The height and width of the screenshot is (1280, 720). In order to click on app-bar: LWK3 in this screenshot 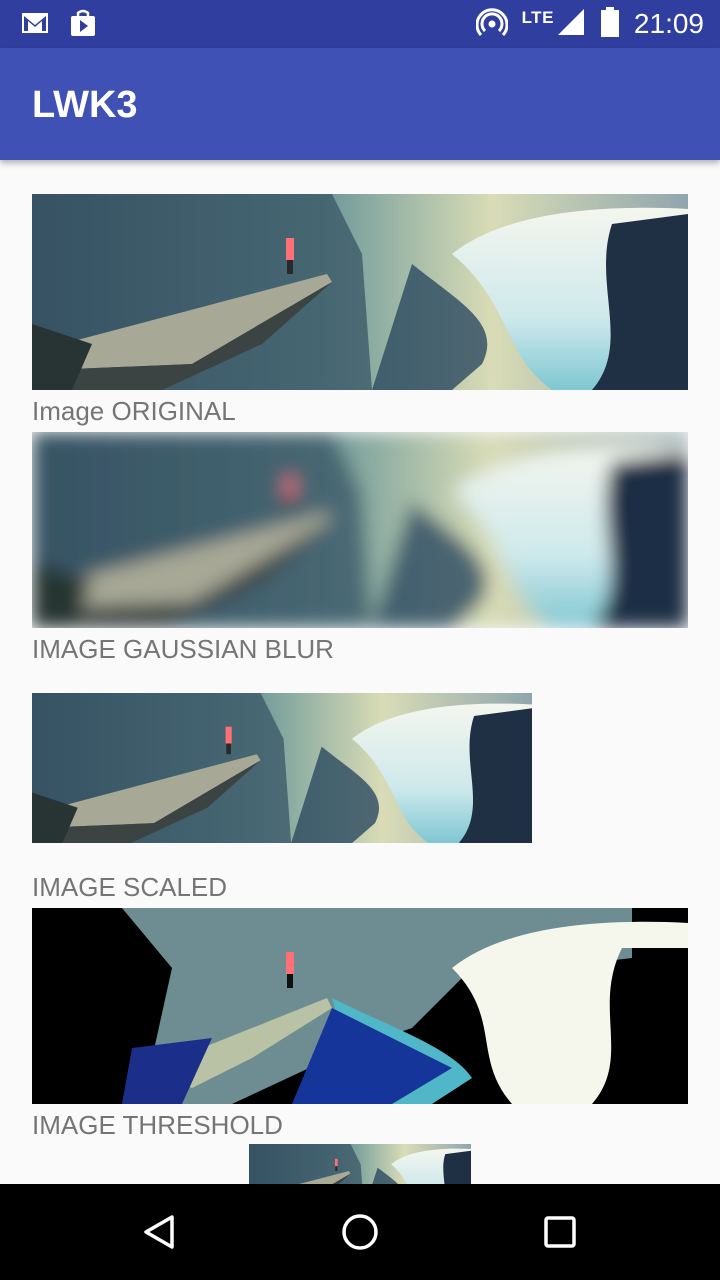, I will do `click(360, 104)`.